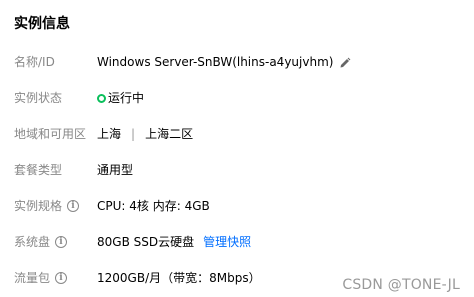 The width and height of the screenshot is (474, 297). What do you see at coordinates (244, 143) in the screenshot?
I see `row-region: 地域和可用区 上海 | 上海二区` at bounding box center [244, 143].